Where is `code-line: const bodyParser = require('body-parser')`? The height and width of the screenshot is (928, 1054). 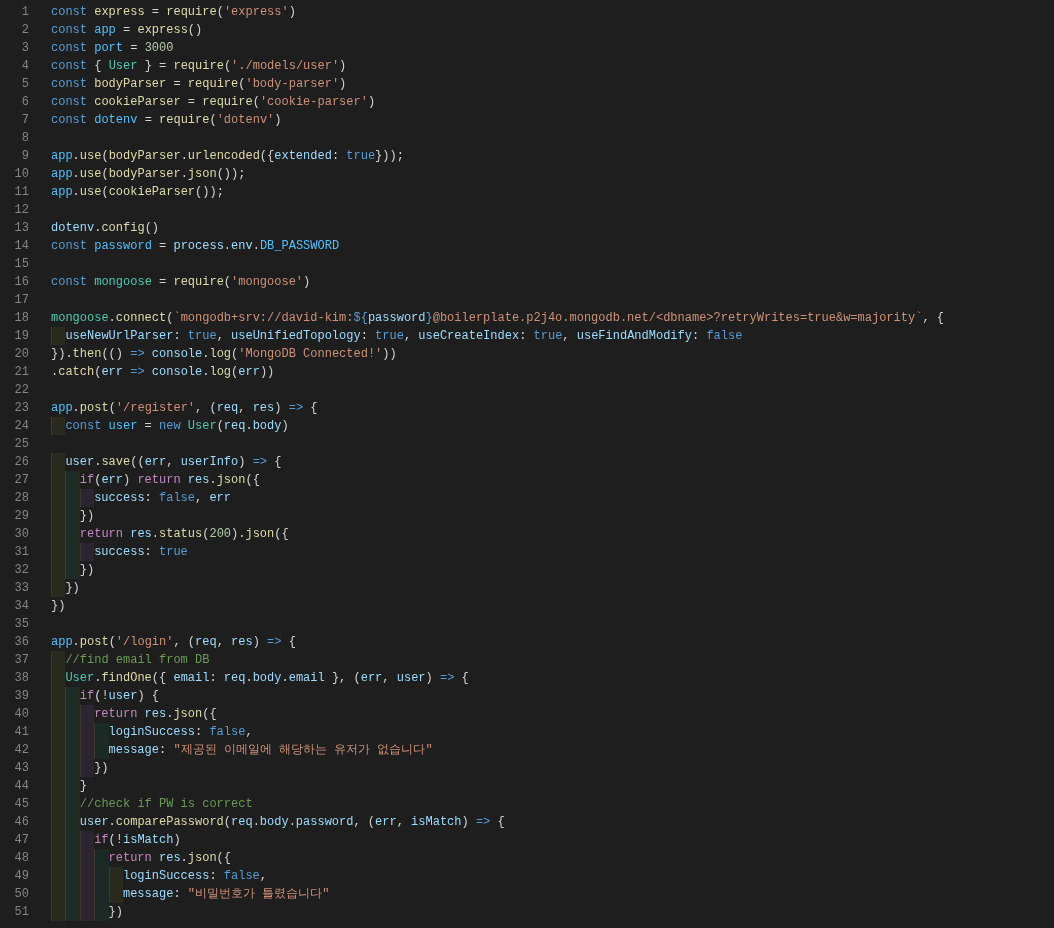
code-line: const bodyParser = require('body-parser') is located at coordinates (199, 84).